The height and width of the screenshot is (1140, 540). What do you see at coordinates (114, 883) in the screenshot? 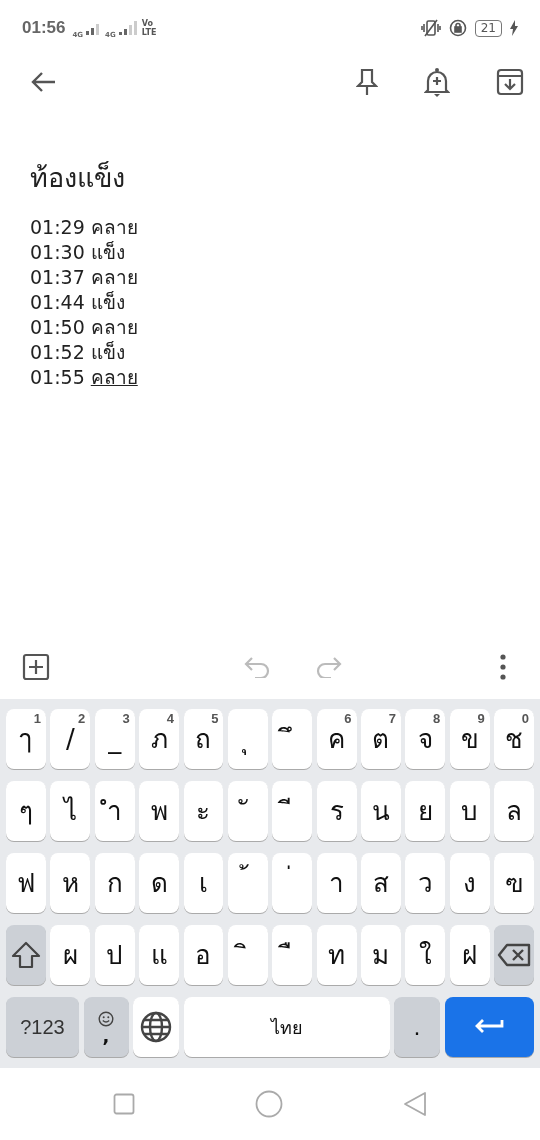
I see `key: ก` at bounding box center [114, 883].